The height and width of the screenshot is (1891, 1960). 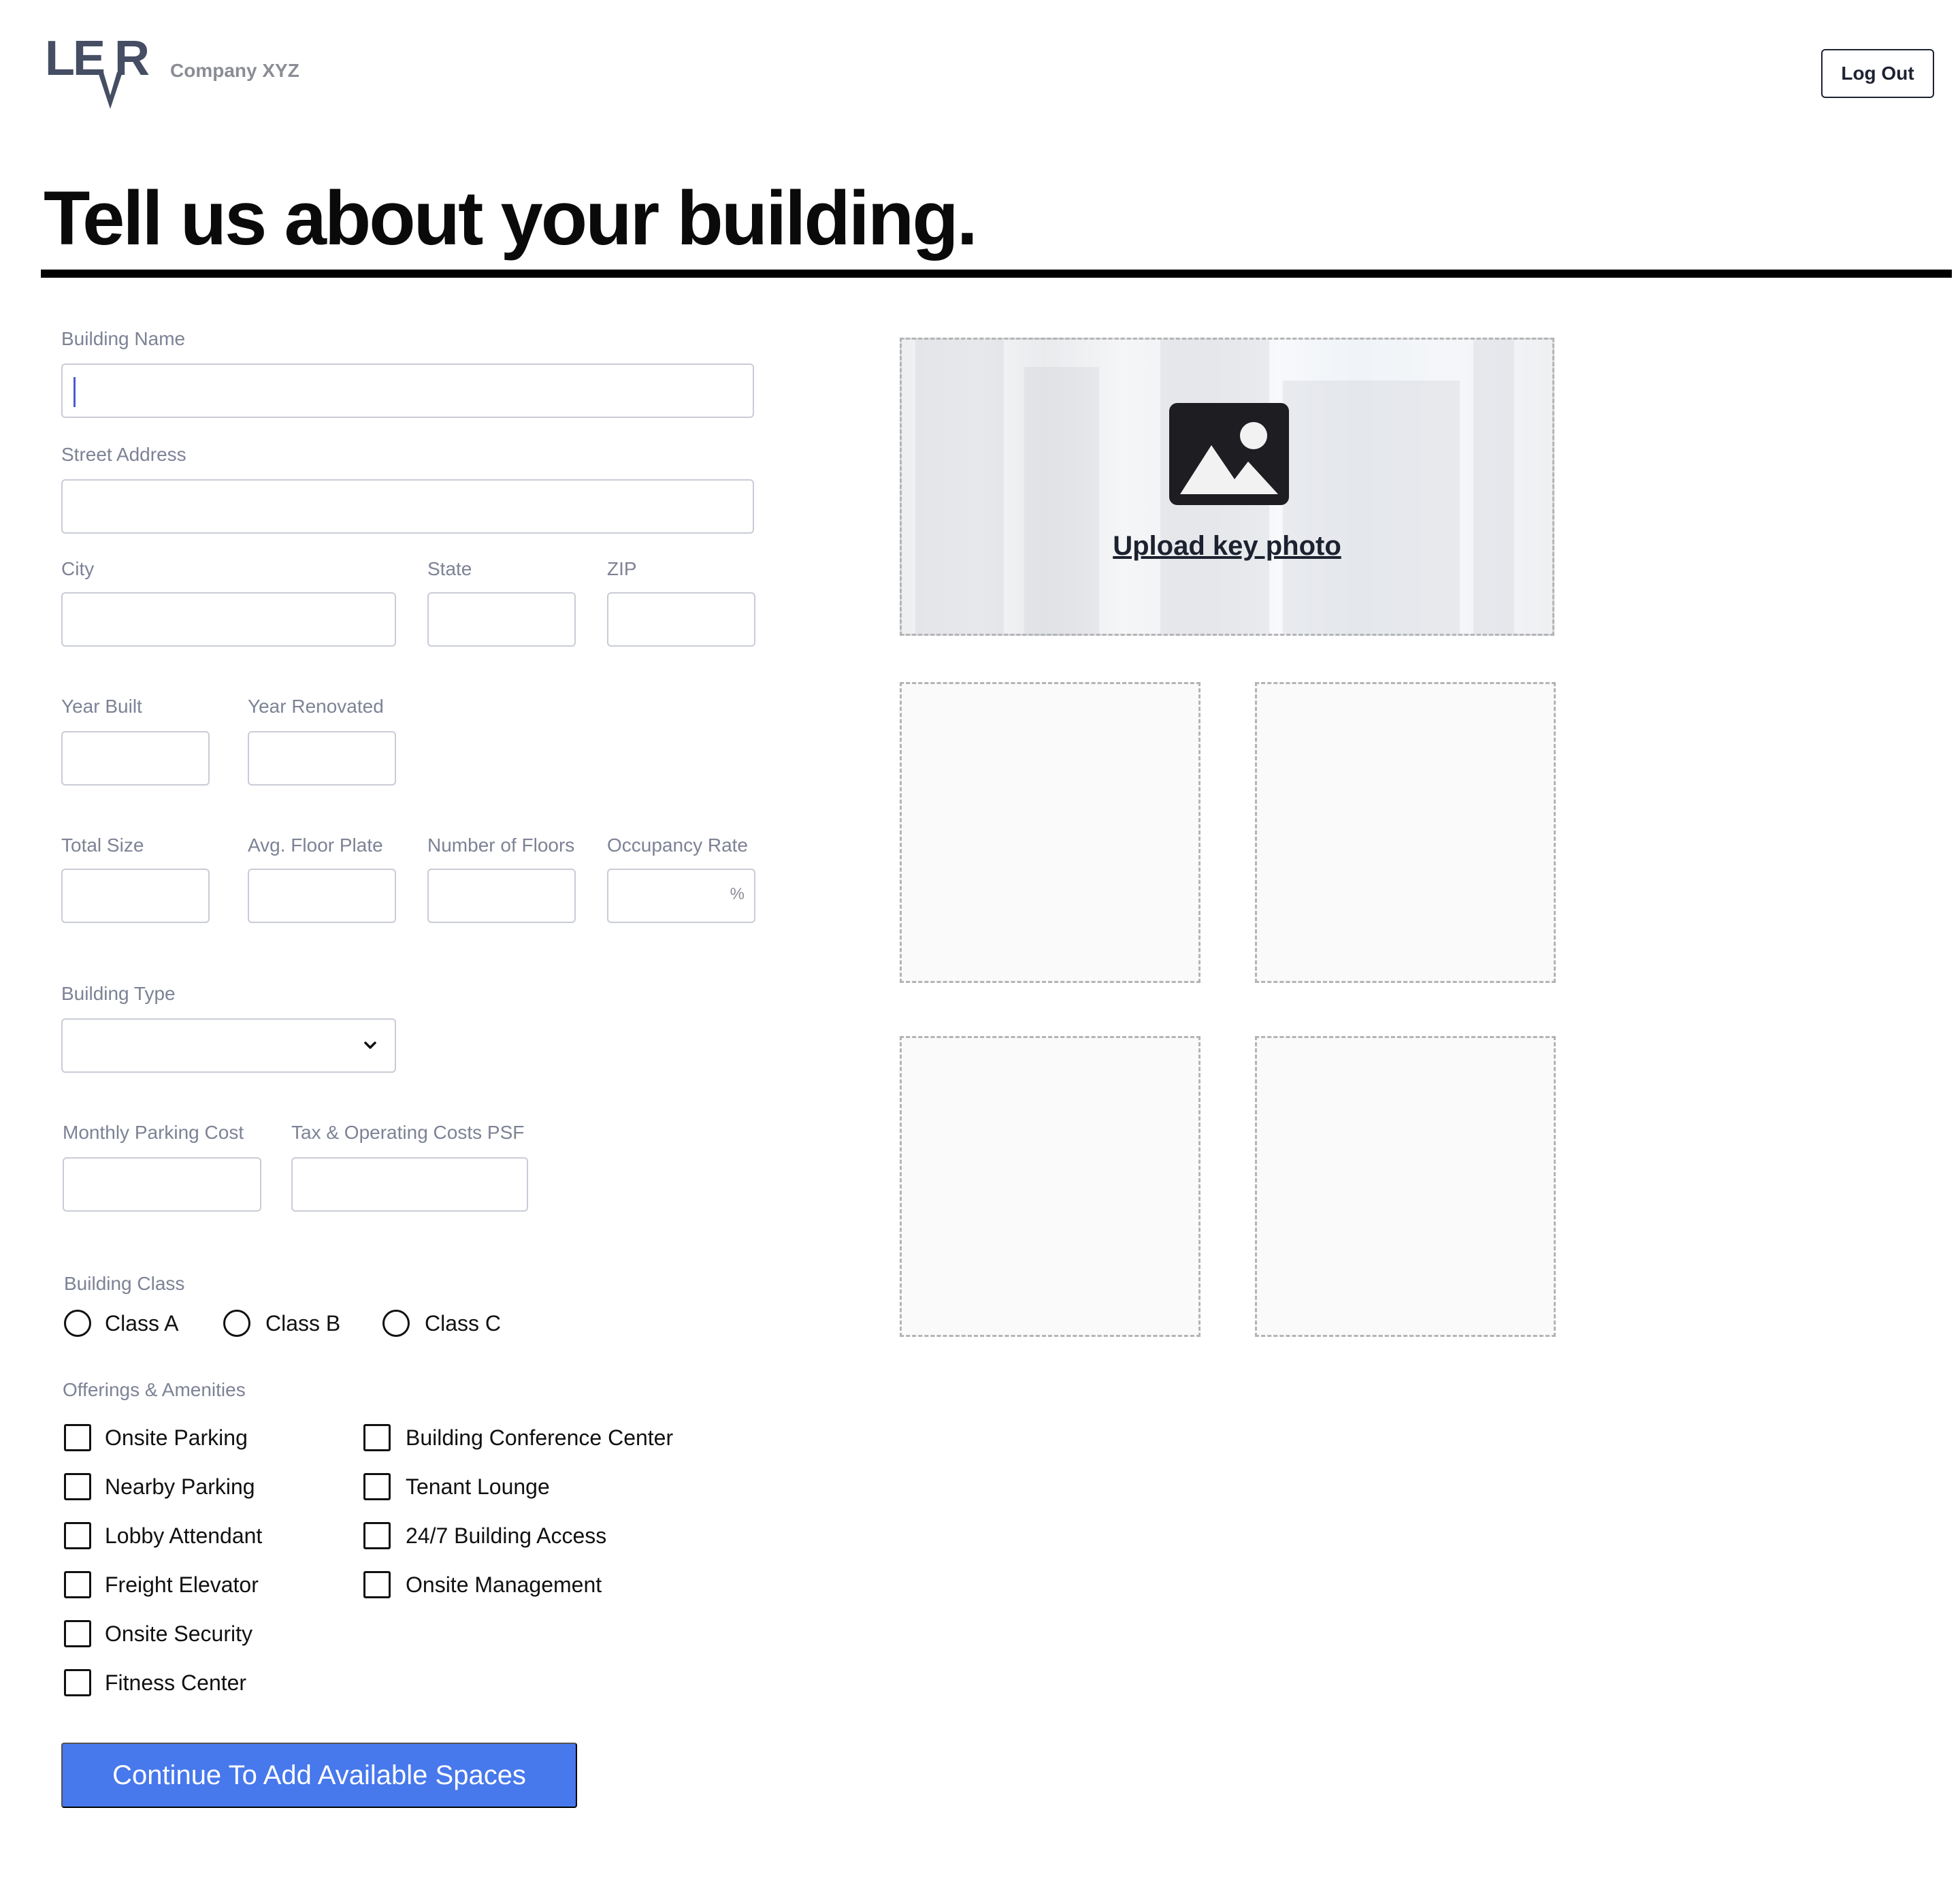 What do you see at coordinates (501, 845) in the screenshot?
I see `number-of-floors-label: Number of Floors` at bounding box center [501, 845].